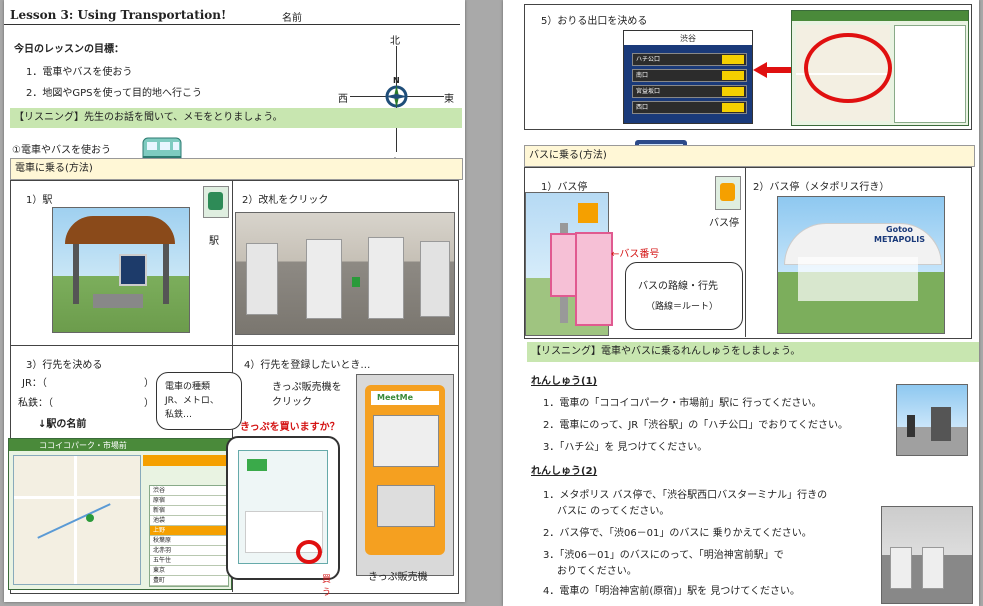 This screenshot has height=606, width=983. I want to click on practice1-item-3: 3．「ハチ公」を 見つけてください。, so click(625, 447).